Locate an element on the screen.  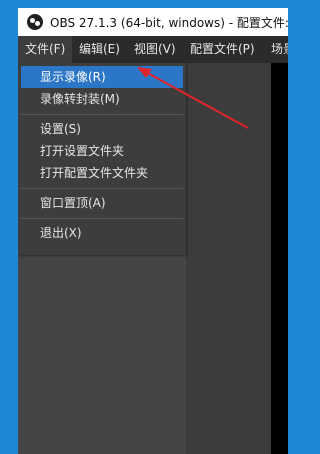
menu-bar: 文件(F) 编辑(E) 视图(V) 配置文件(P) 场景 is located at coordinates (153, 49).